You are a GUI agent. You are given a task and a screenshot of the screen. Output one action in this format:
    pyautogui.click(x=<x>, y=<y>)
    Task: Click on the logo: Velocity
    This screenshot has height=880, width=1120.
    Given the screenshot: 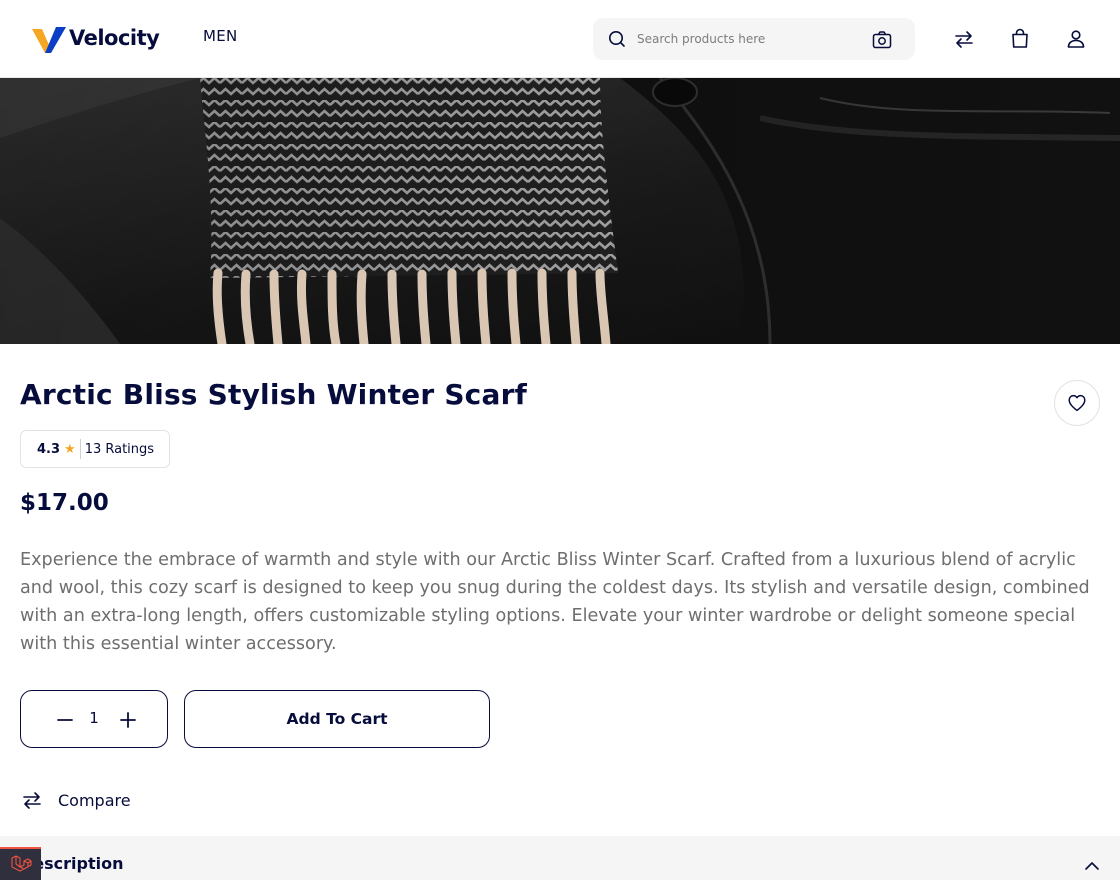 What is the action you would take?
    pyautogui.click(x=96, y=38)
    